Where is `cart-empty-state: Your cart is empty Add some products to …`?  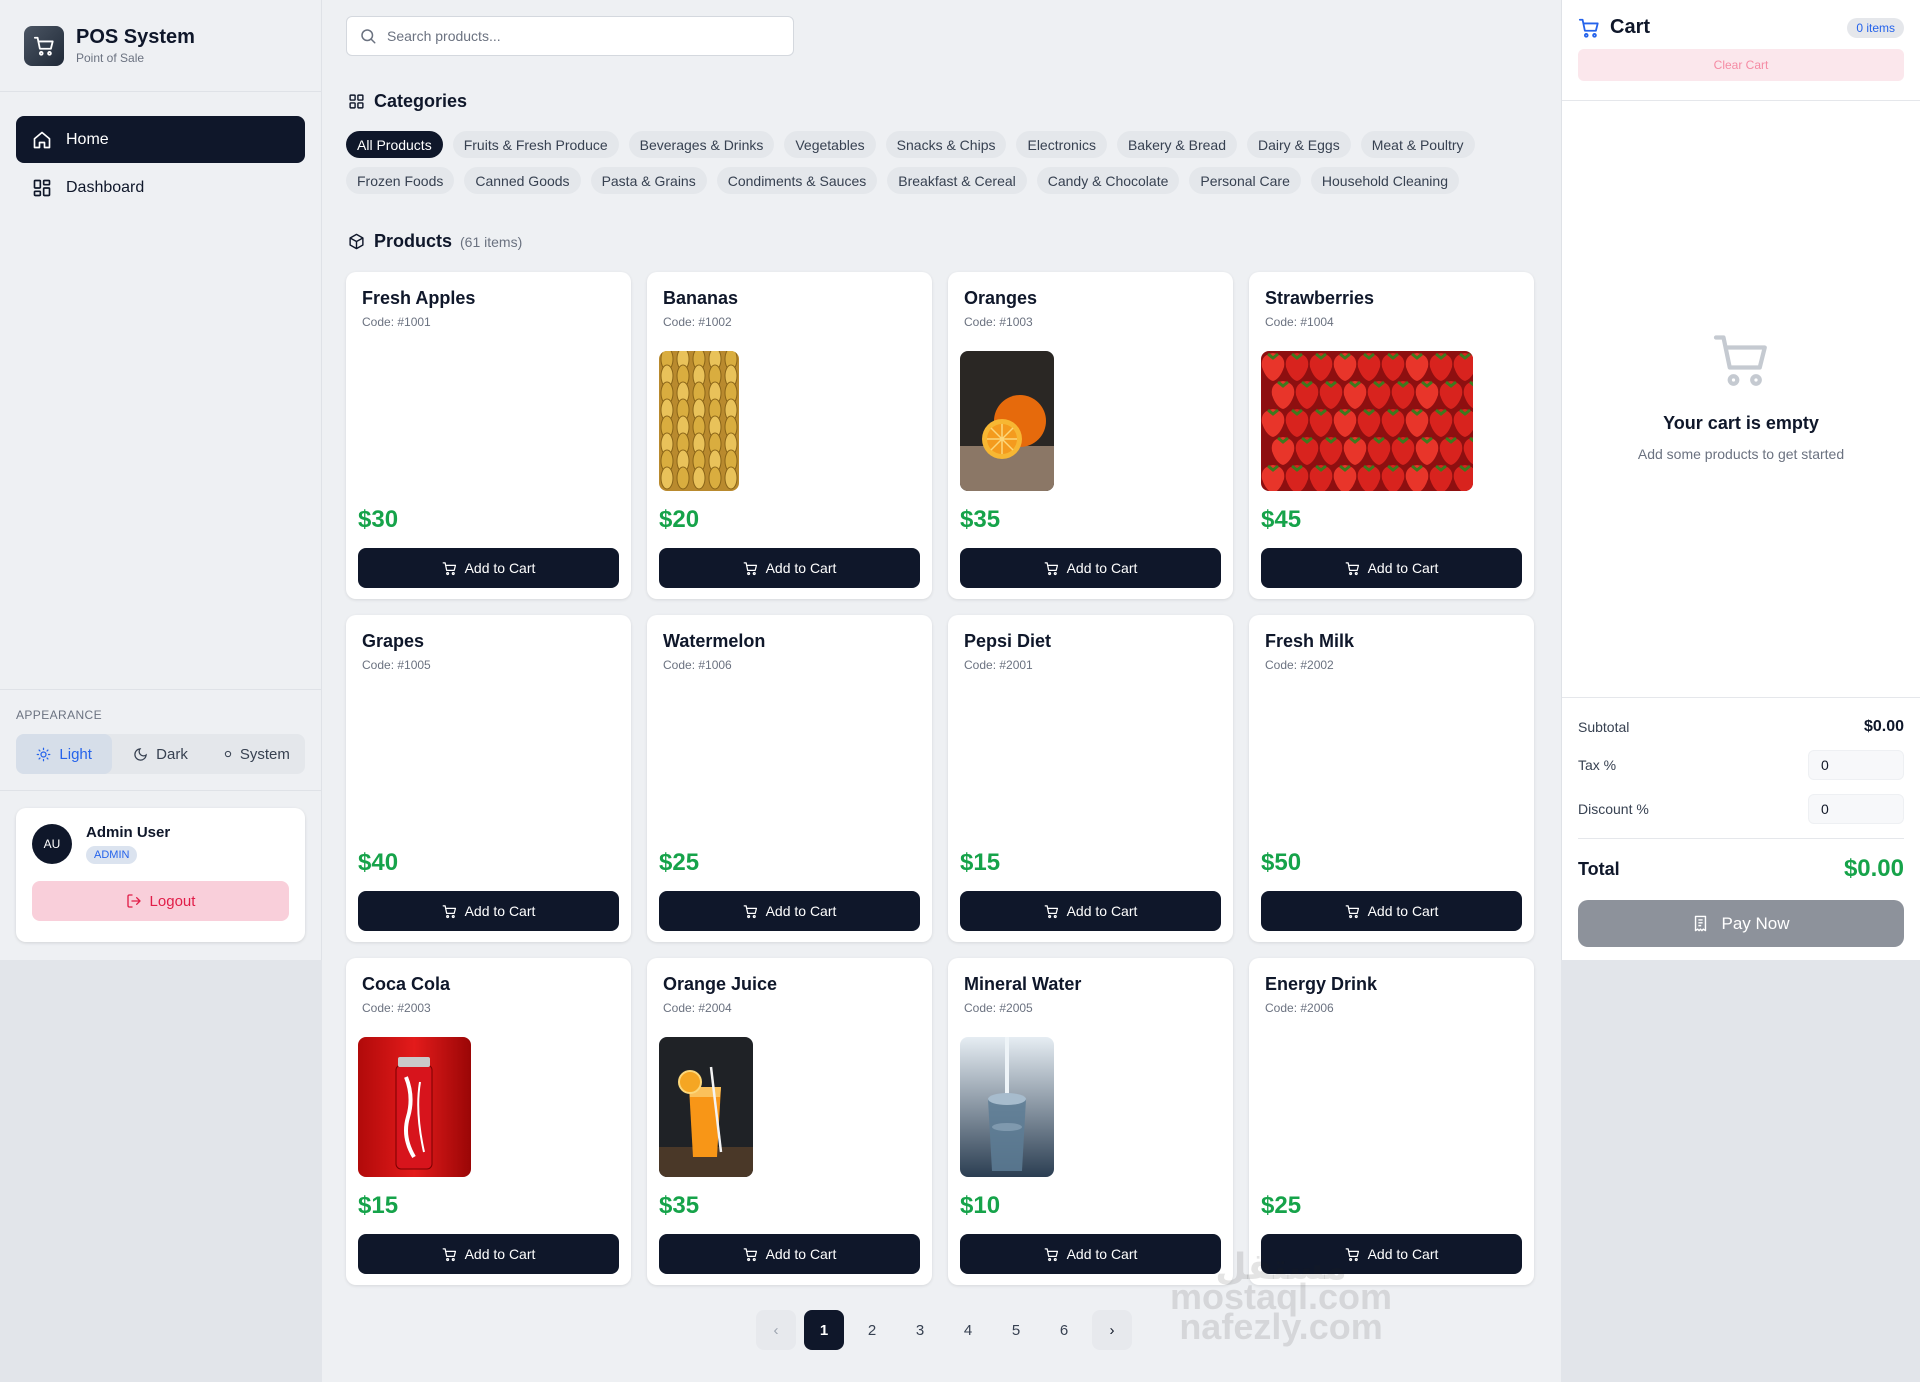 cart-empty-state: Your cart is empty Add some products to … is located at coordinates (1741, 396).